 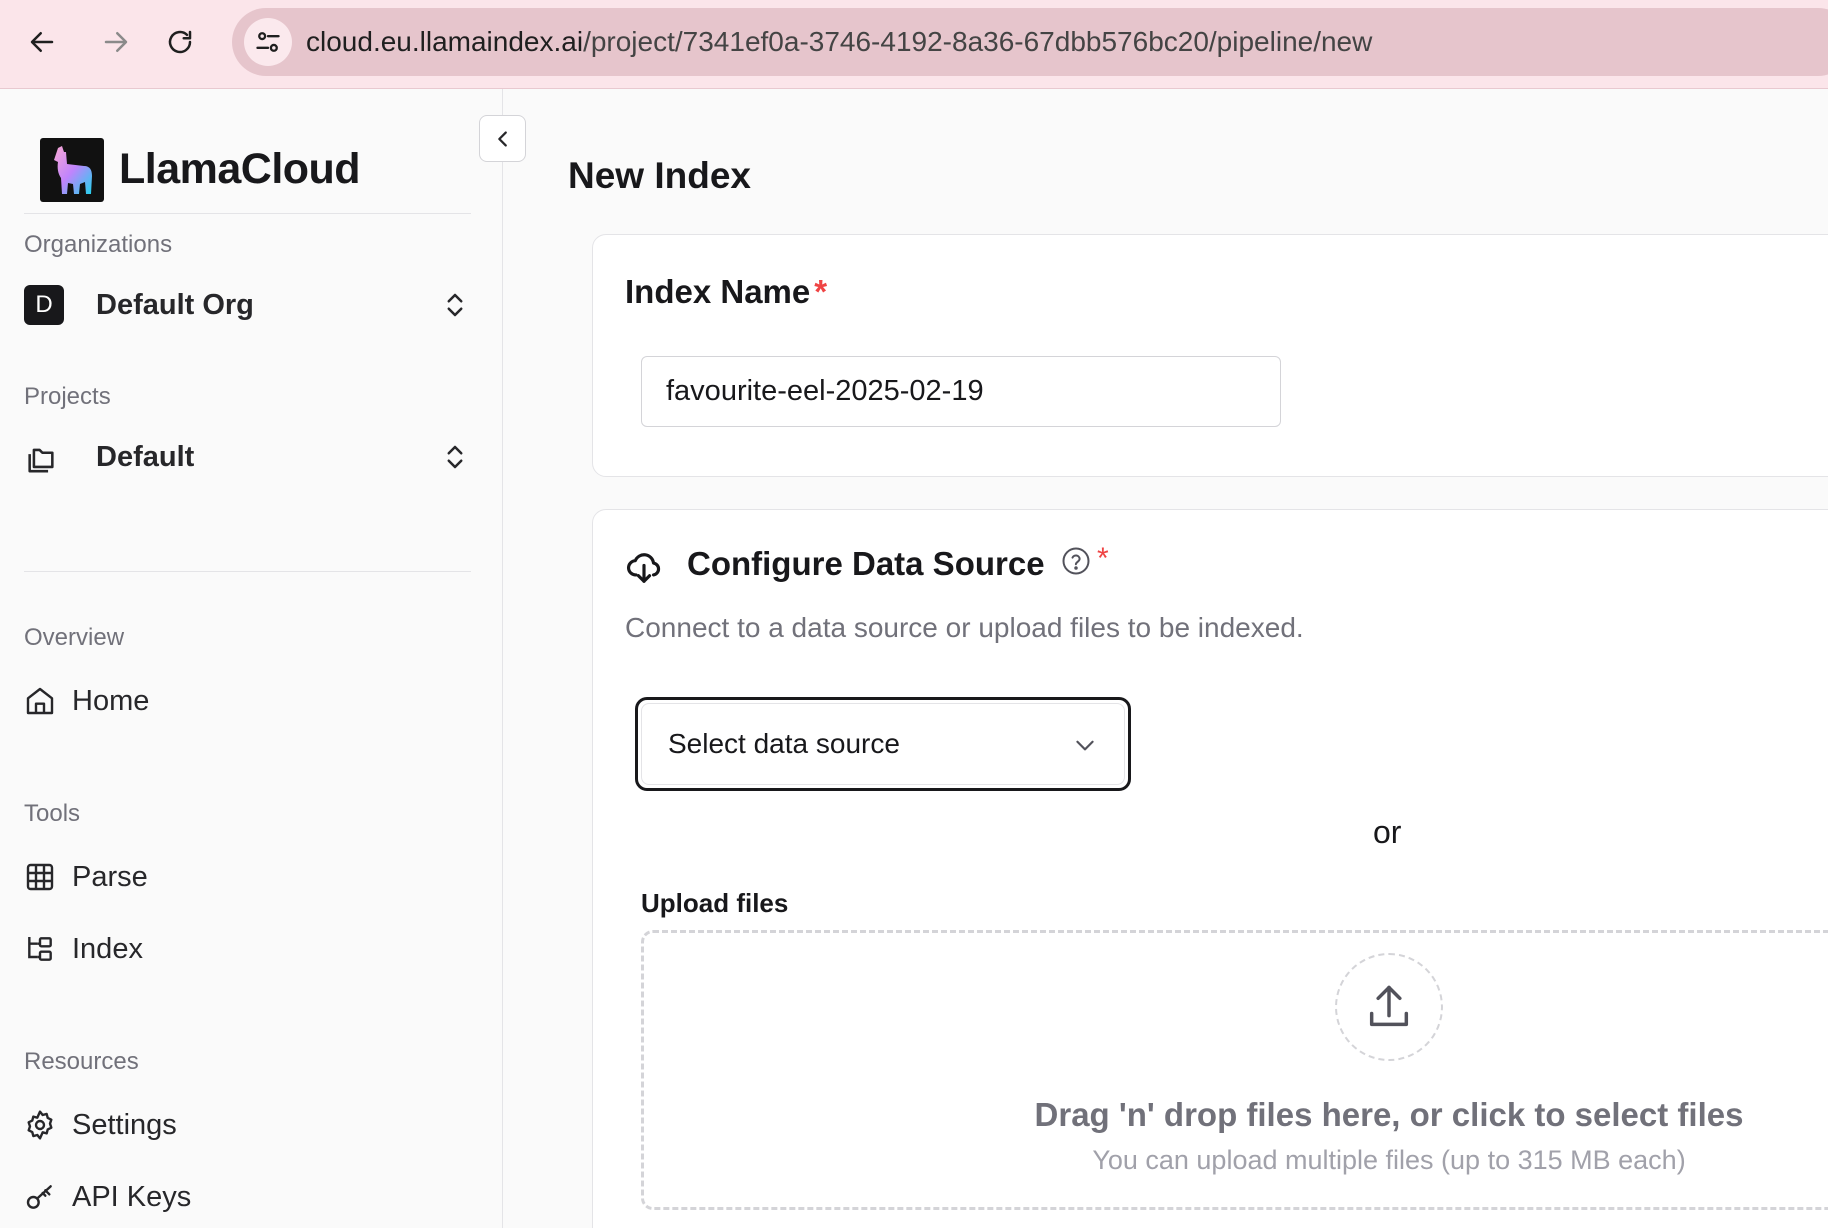 What do you see at coordinates (39, 1197) in the screenshot?
I see `key-icon` at bounding box center [39, 1197].